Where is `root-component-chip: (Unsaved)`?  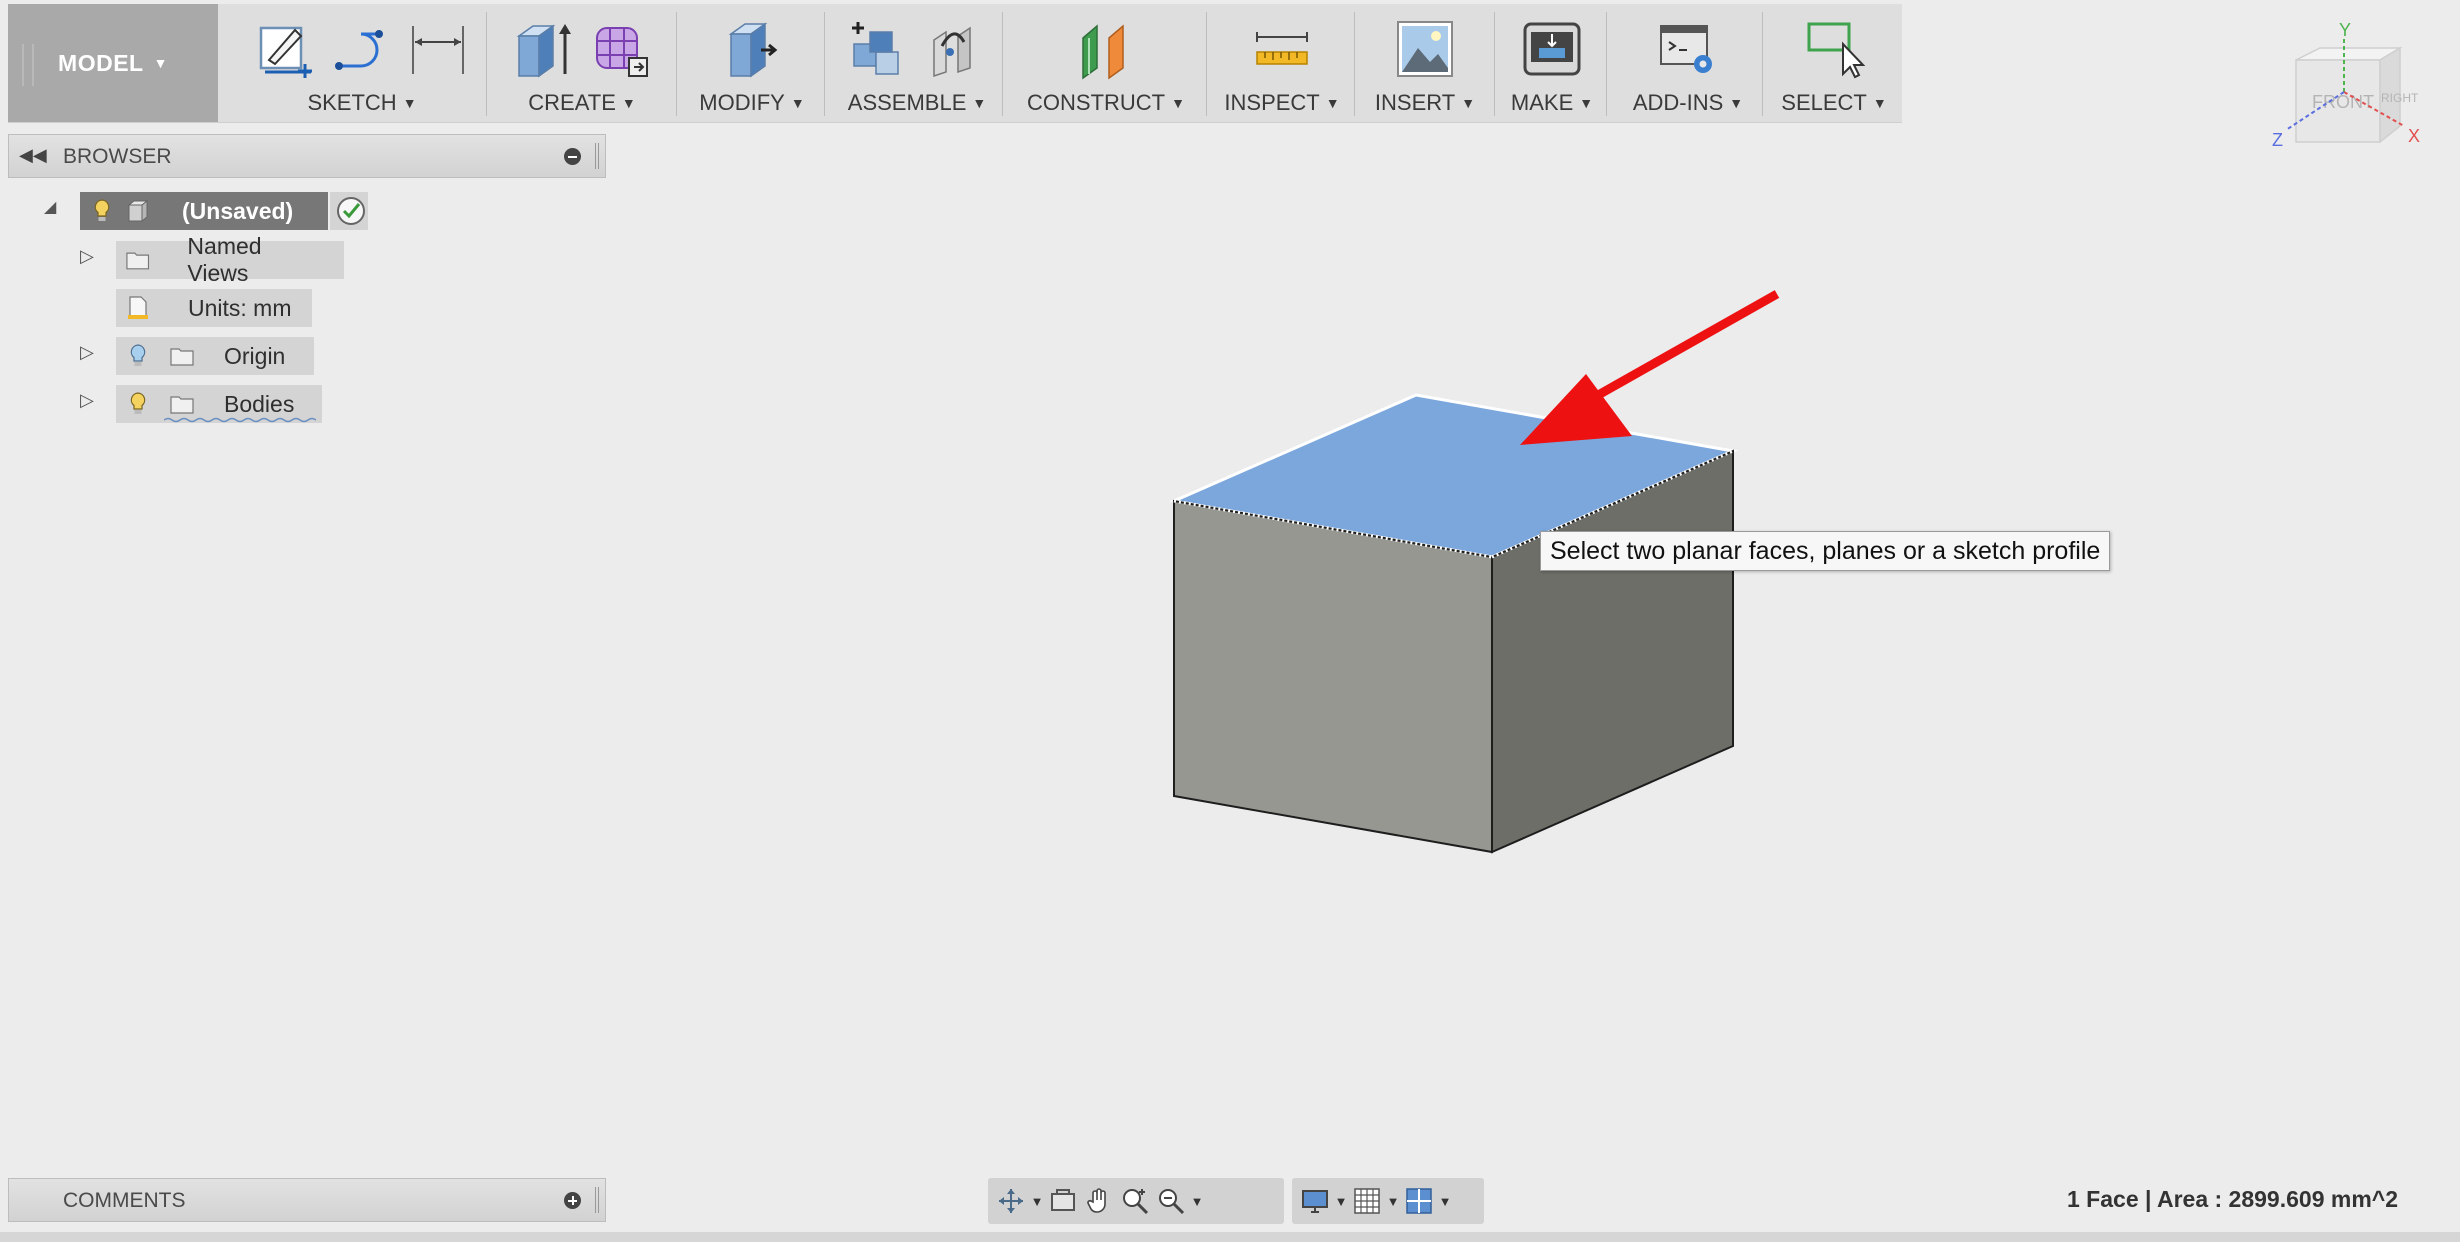 root-component-chip: (Unsaved) is located at coordinates (204, 211).